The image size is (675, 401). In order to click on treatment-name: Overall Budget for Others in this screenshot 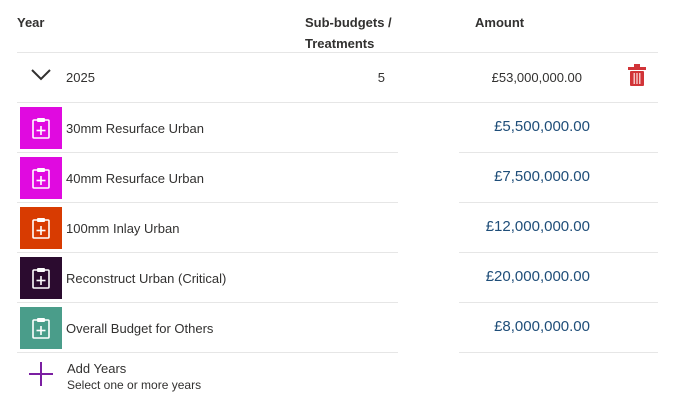, I will do `click(140, 328)`.